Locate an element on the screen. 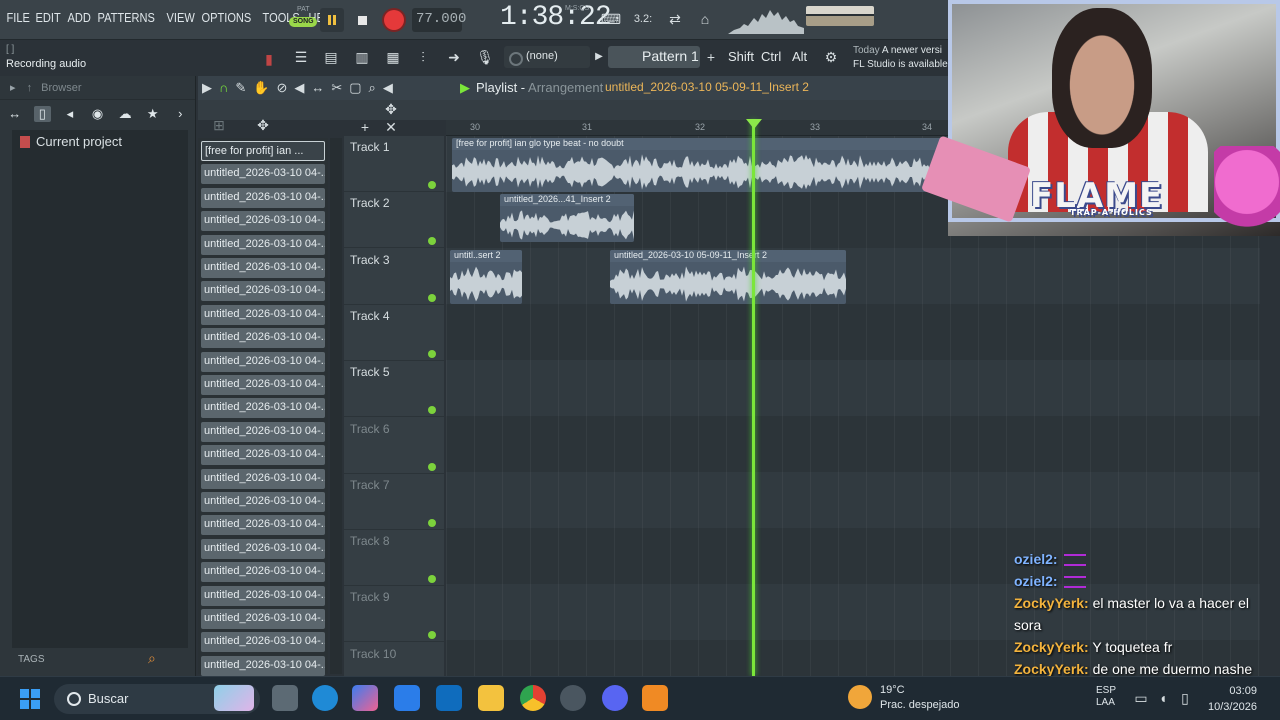 The width and height of the screenshot is (1280, 720). system-clock: 03:09 10/3/2026 is located at coordinates (1232, 699).